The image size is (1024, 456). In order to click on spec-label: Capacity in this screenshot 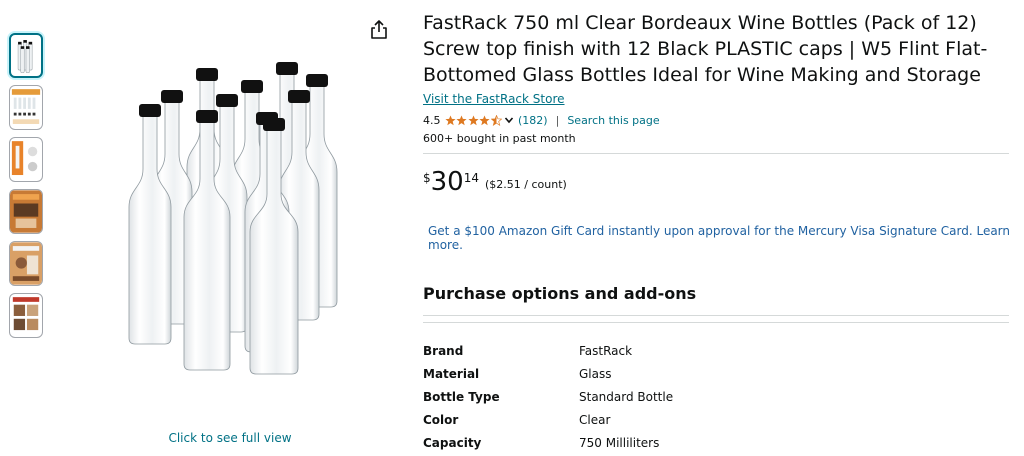, I will do `click(452, 442)`.